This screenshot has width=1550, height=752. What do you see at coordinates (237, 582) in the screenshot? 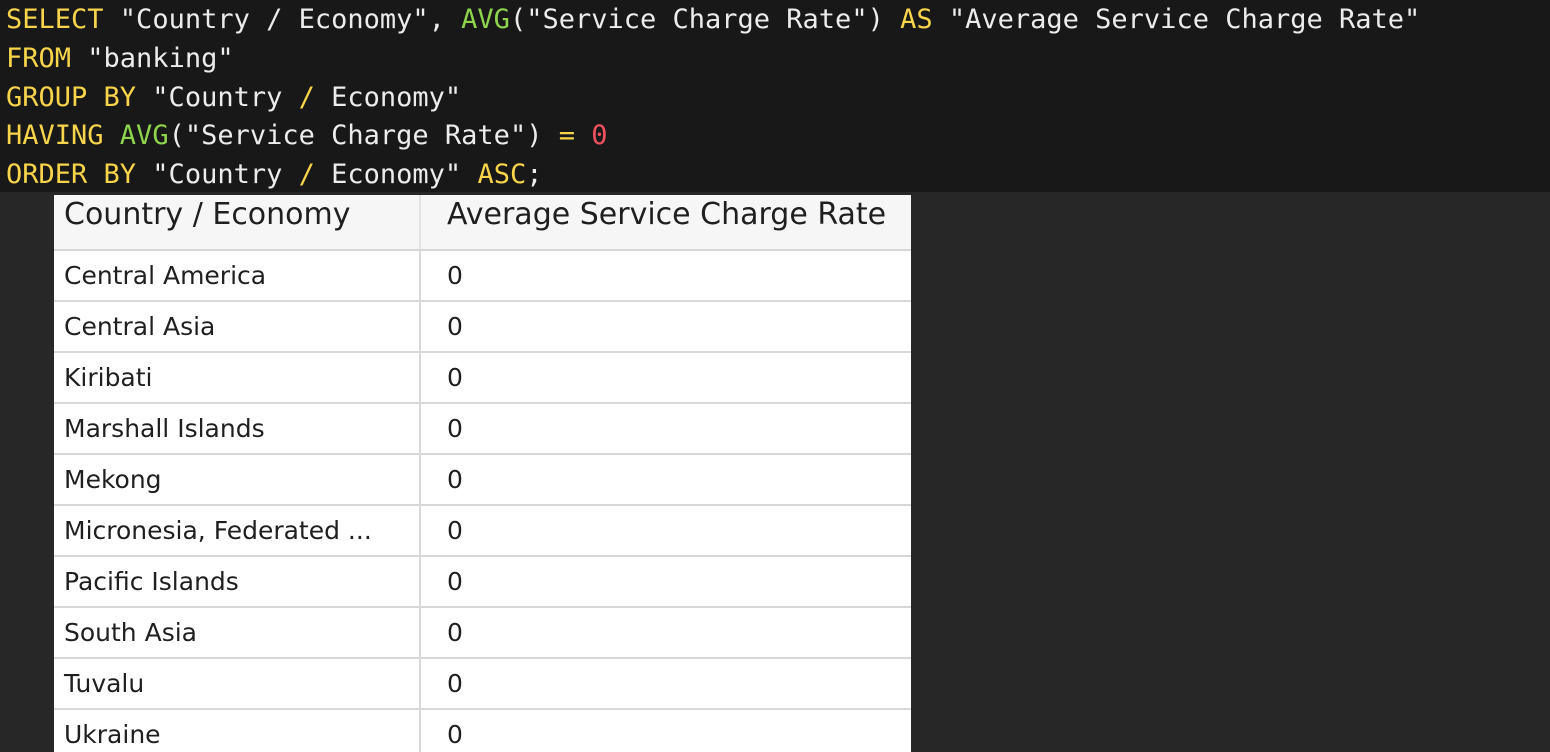
I see `cell-country-economy: Pacific Islands` at bounding box center [237, 582].